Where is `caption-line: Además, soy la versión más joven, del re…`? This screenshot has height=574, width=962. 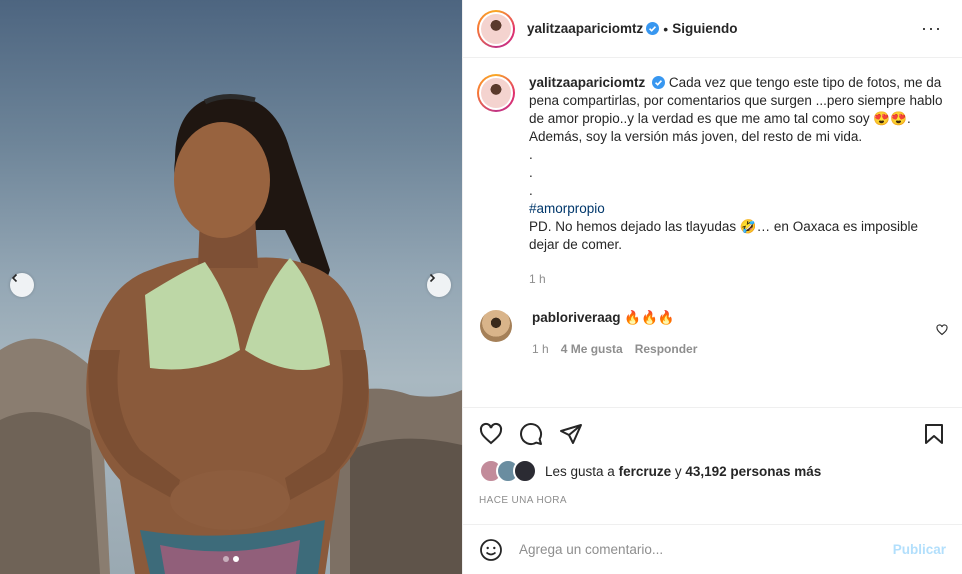
caption-line: Además, soy la versión más joven, del re… is located at coordinates (696, 136).